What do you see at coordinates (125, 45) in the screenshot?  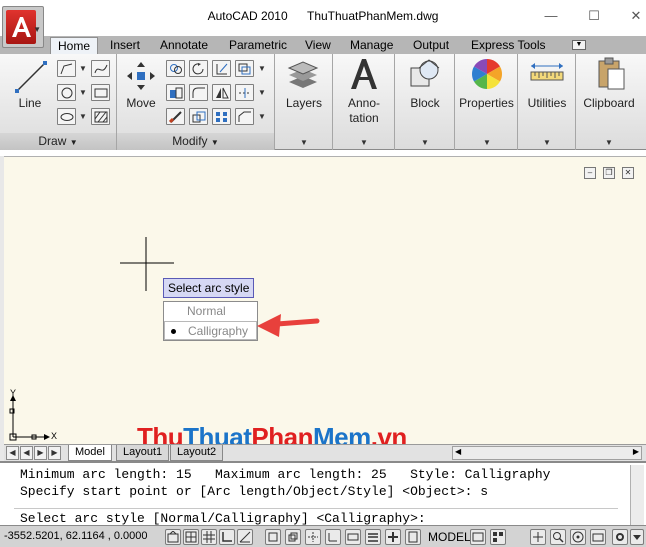 I see `tab-insert: Insert` at bounding box center [125, 45].